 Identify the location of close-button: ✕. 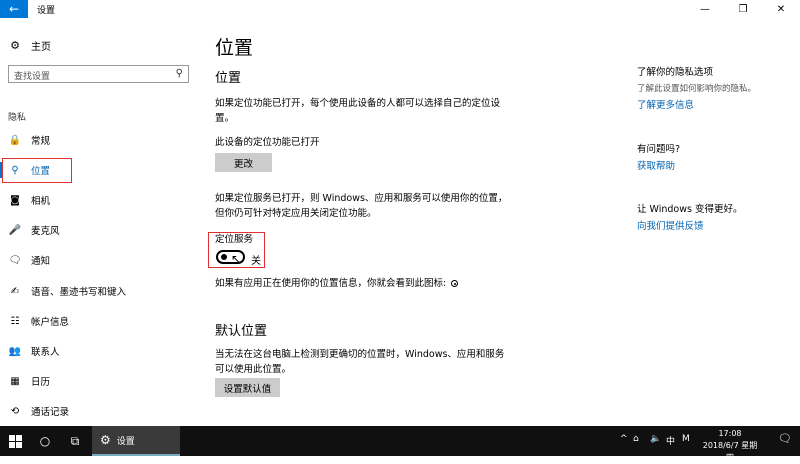
(781, 9).